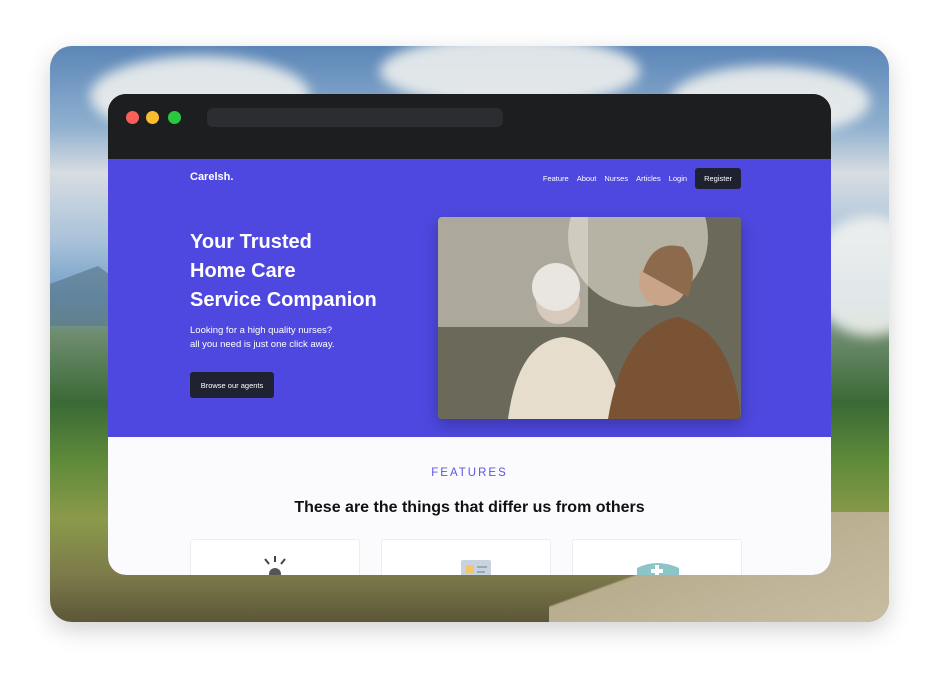 The height and width of the screenshot is (676, 939). I want to click on close-window-button, so click(132, 117).